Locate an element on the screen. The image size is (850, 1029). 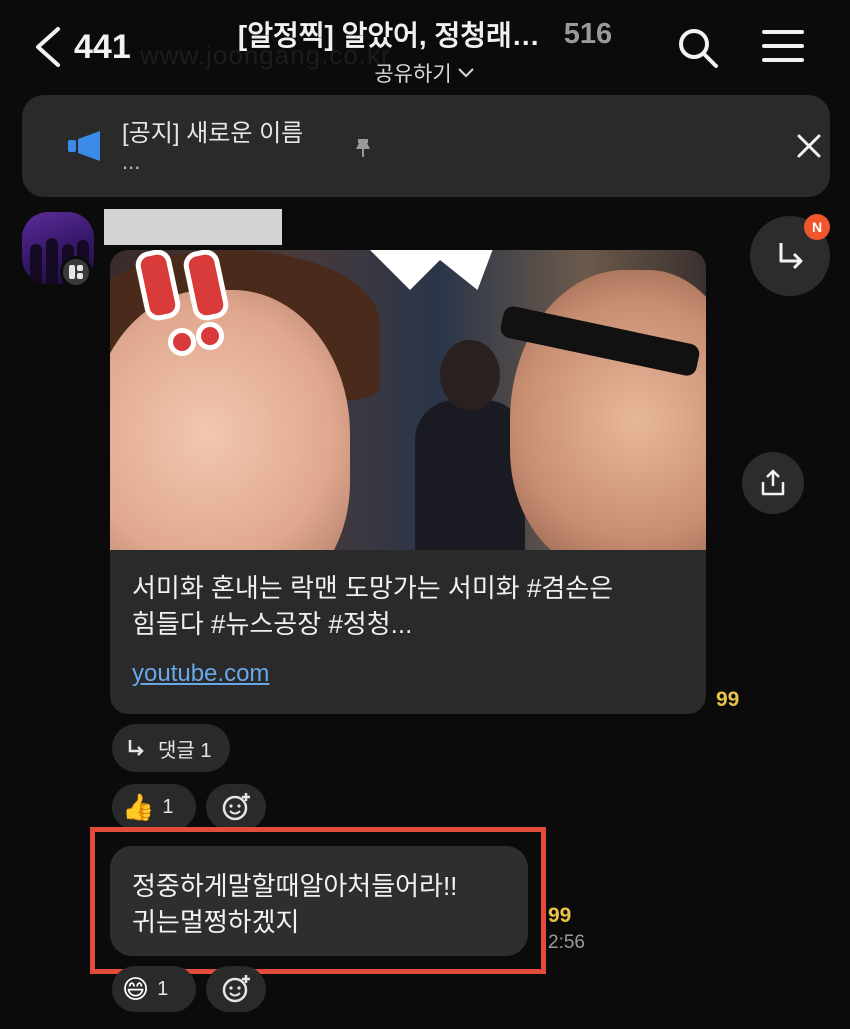
comment-button: 댓글 1 is located at coordinates (171, 748).